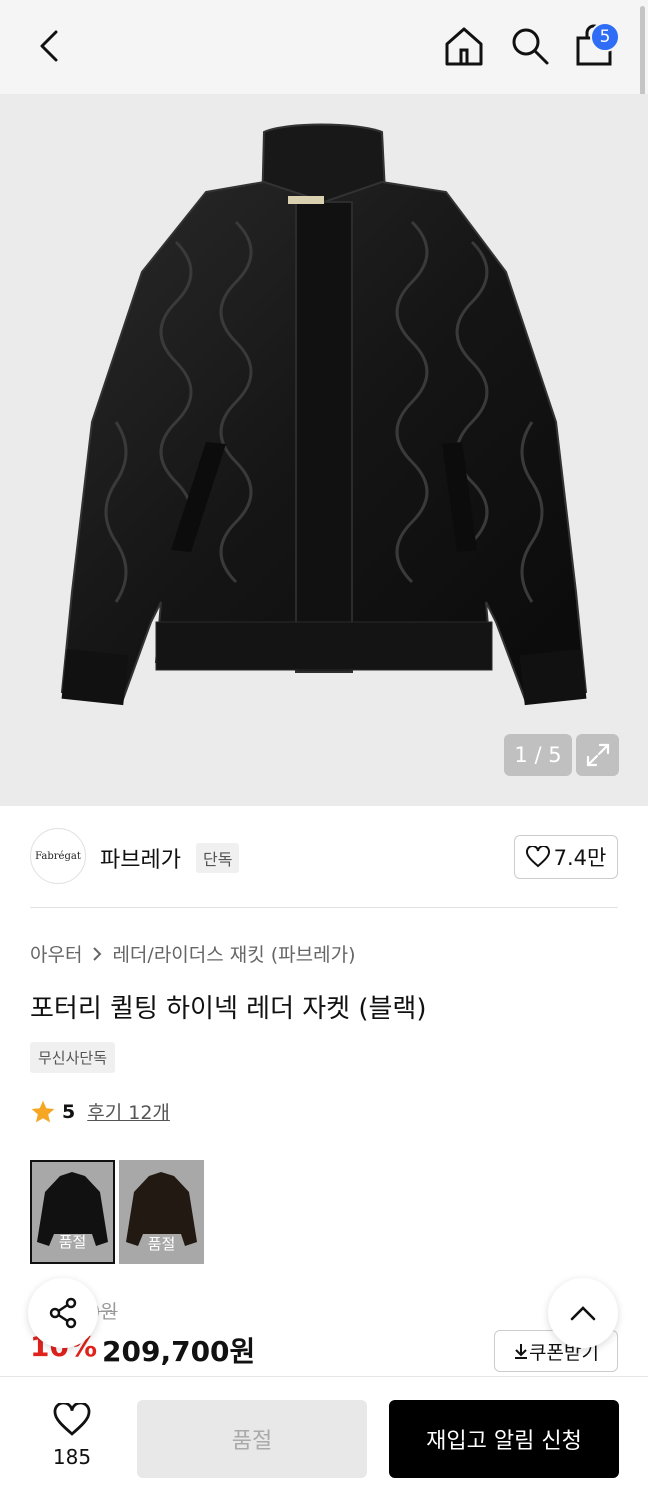 Image resolution: width=648 pixels, height=1500 pixels. Describe the element at coordinates (530, 46) in the screenshot. I see `search-icon` at that location.